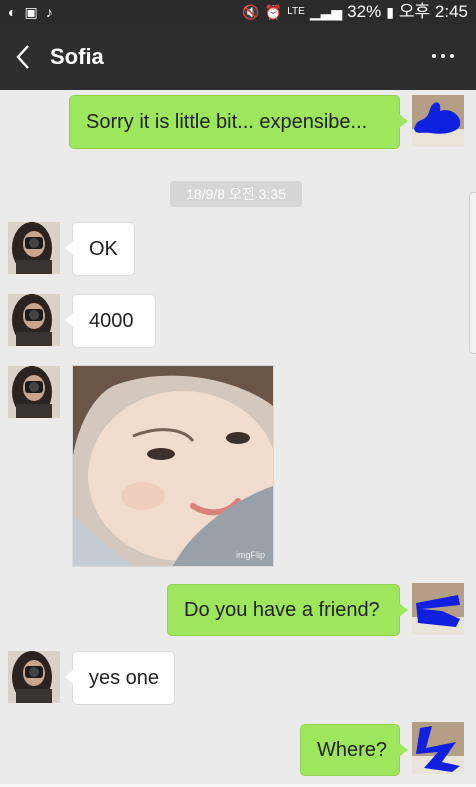 This screenshot has width=476, height=787. What do you see at coordinates (250, 555) in the screenshot?
I see `image-watermark: imgFlip` at bounding box center [250, 555].